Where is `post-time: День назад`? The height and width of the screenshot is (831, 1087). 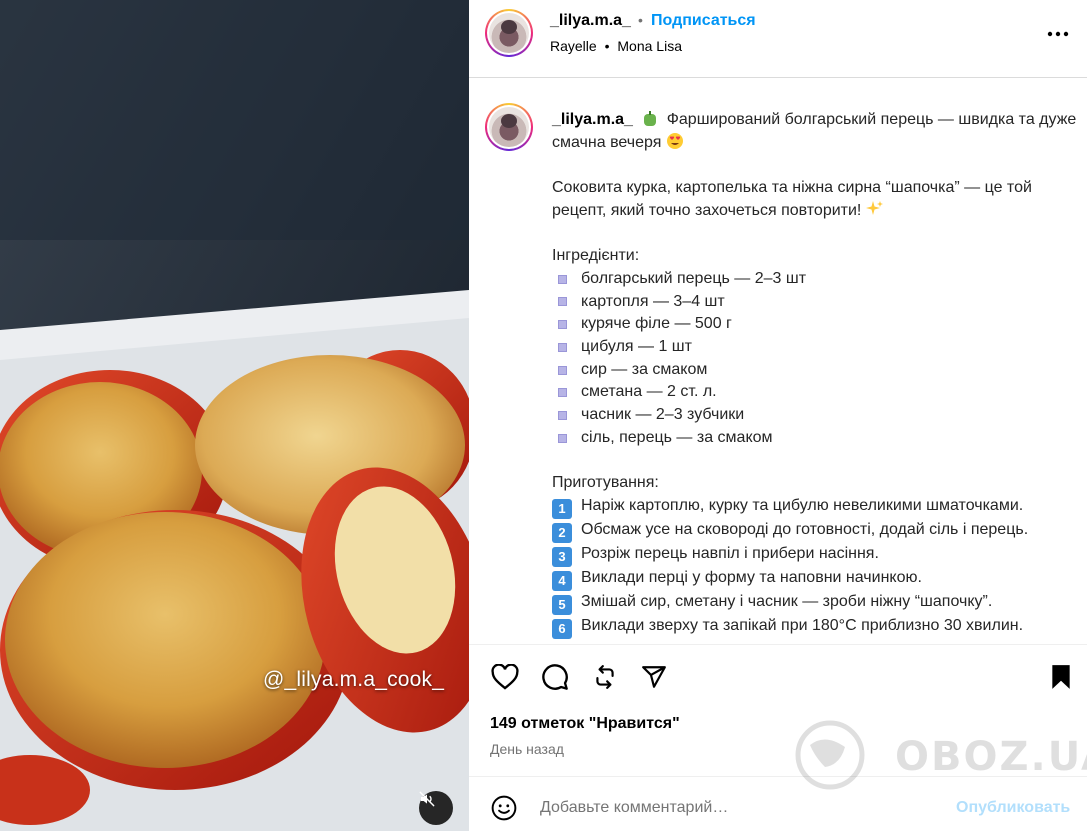
post-time: День назад is located at coordinates (527, 749).